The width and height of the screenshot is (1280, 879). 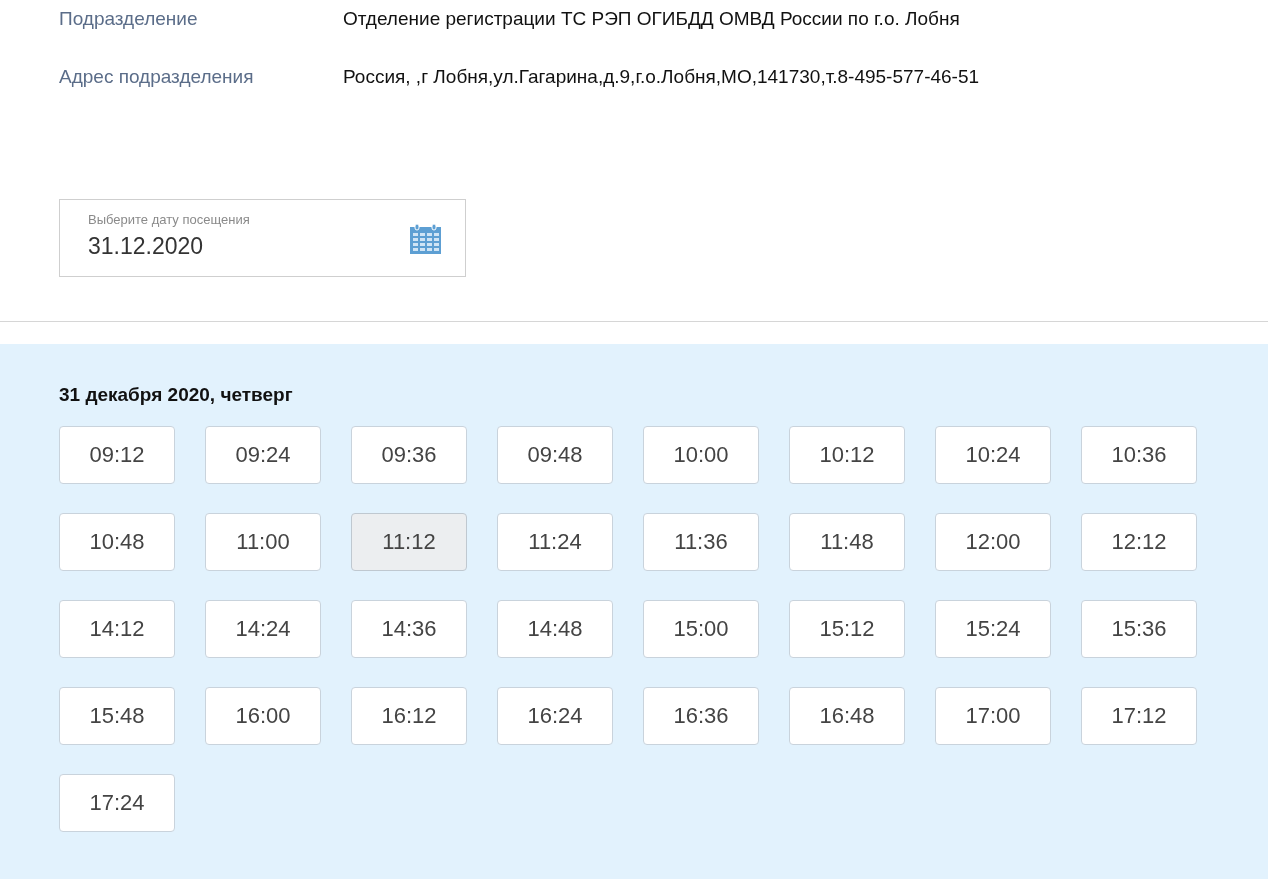 I want to click on time-slot-button: 16:24, so click(x=555, y=716).